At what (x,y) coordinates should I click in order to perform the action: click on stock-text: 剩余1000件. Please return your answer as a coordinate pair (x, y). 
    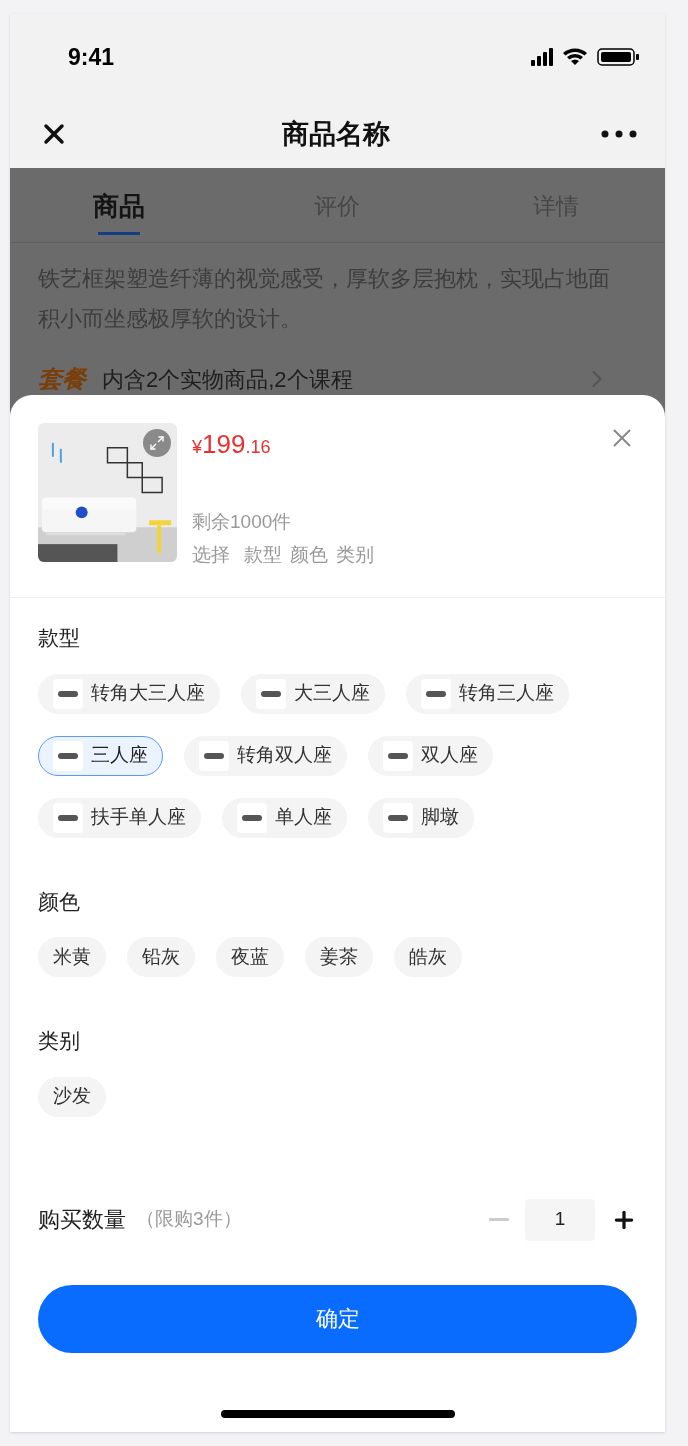
    Looking at the image, I should click on (242, 522).